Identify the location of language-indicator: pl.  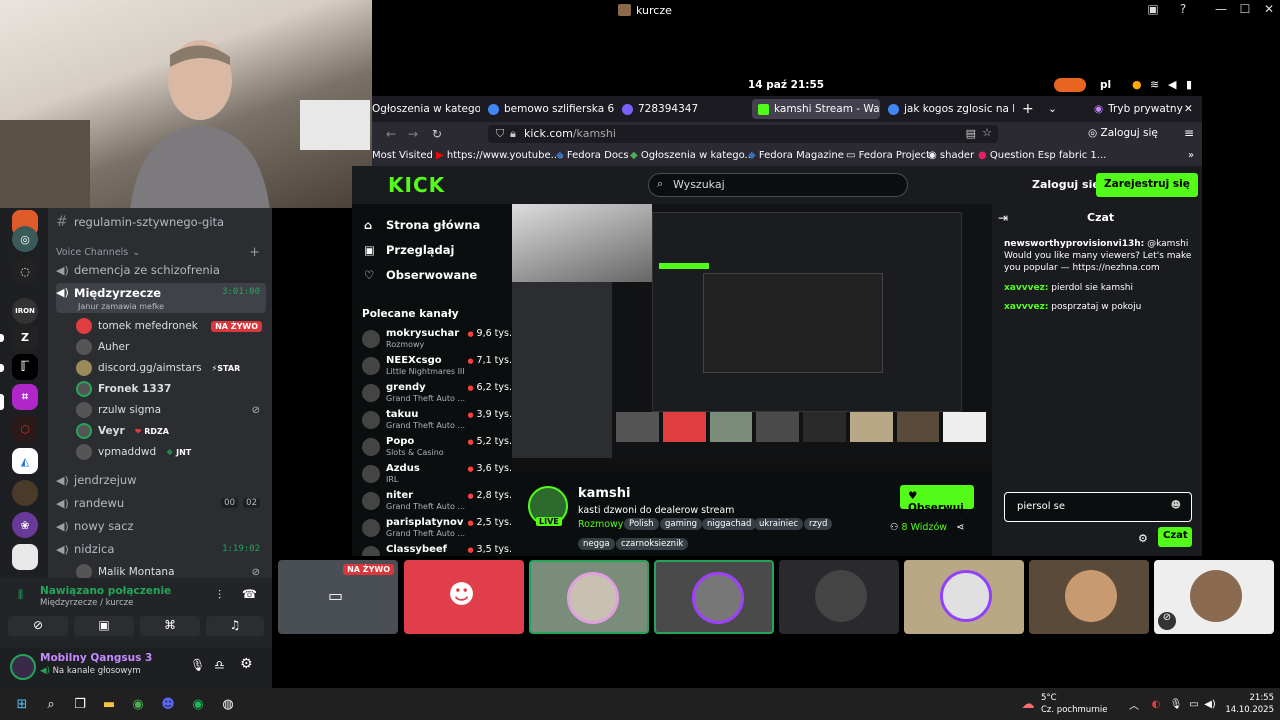
(1105, 85).